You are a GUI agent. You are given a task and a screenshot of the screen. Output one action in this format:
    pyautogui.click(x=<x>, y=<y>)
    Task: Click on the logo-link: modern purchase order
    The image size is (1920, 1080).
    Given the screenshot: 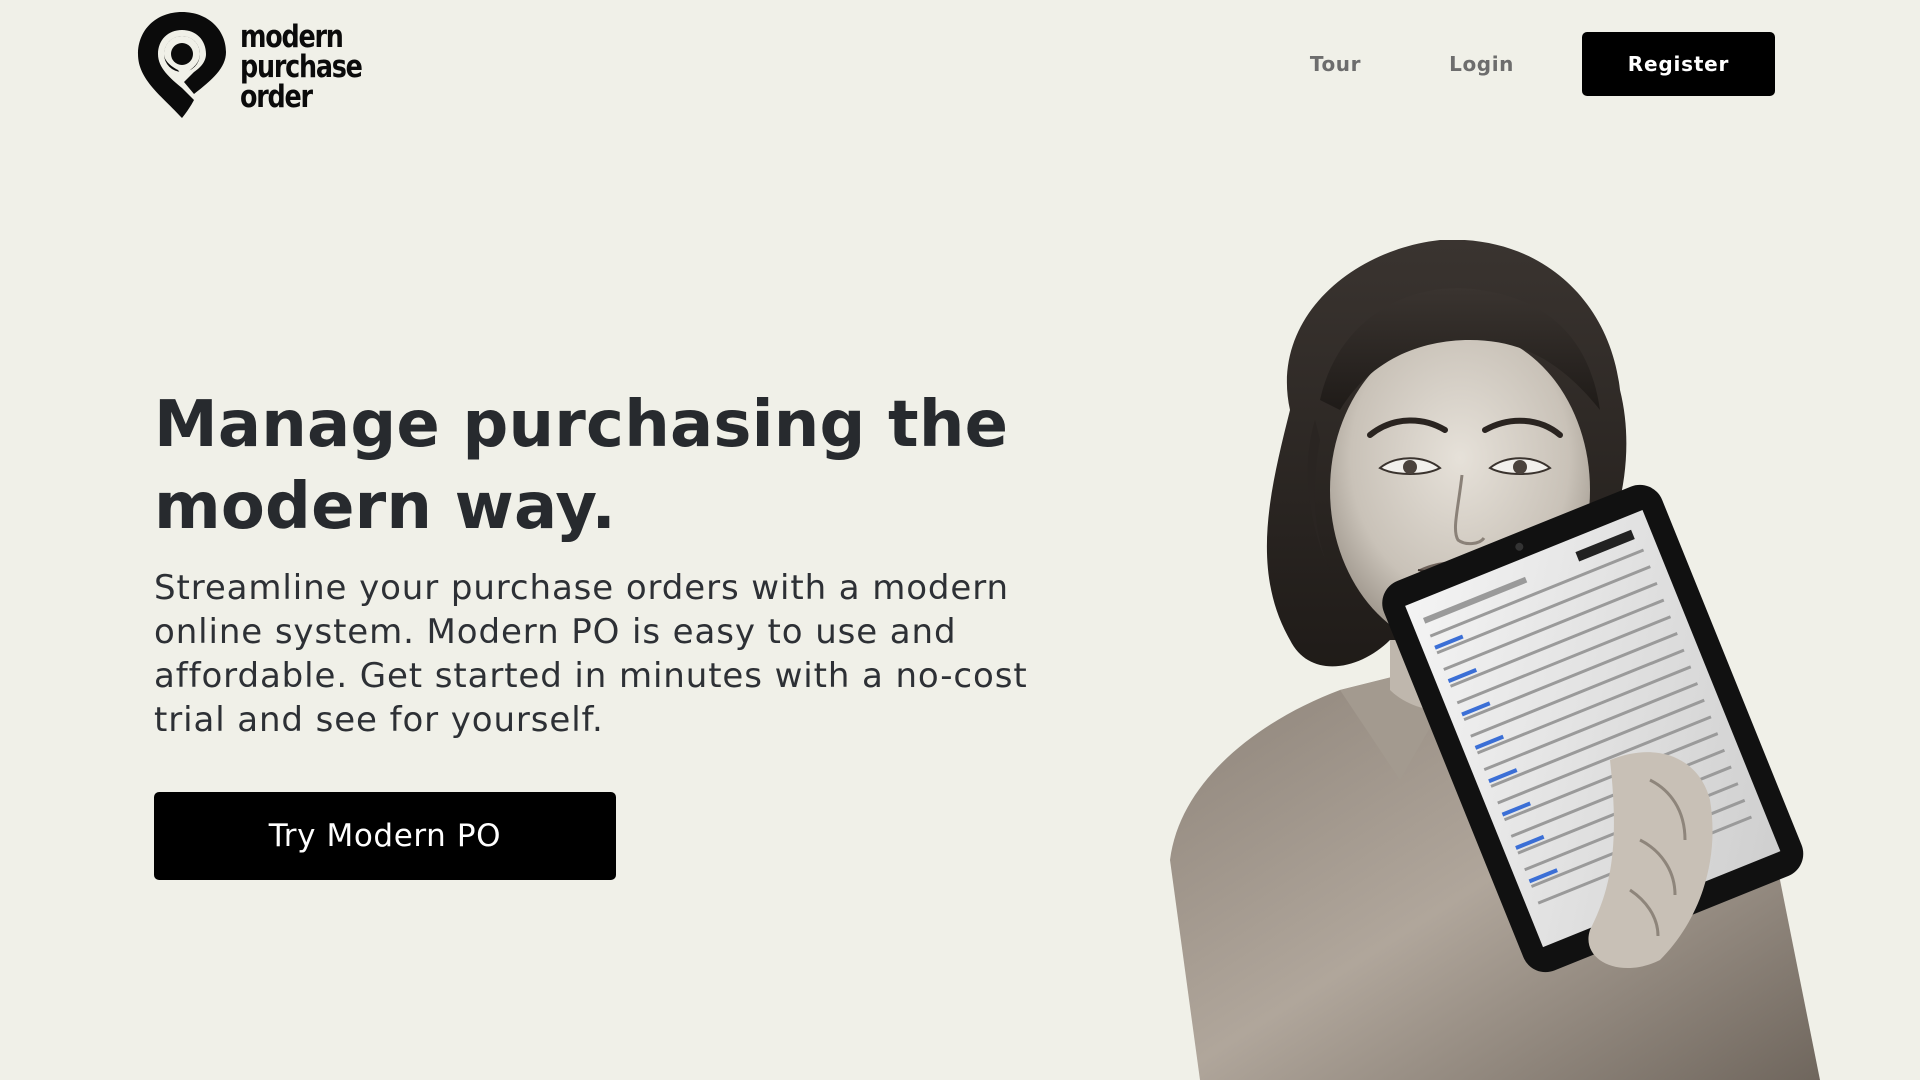 What is the action you would take?
    pyautogui.click(x=261, y=65)
    